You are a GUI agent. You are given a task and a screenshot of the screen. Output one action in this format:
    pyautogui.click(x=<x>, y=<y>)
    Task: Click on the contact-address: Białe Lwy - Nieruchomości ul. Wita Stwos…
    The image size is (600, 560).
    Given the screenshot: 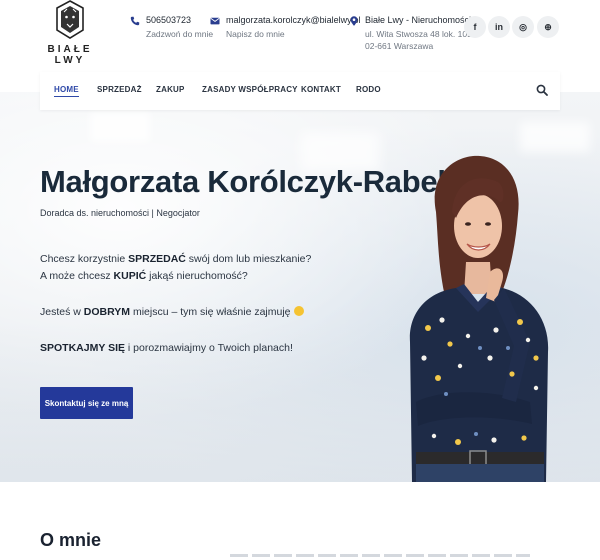 What is the action you would take?
    pyautogui.click(x=410, y=36)
    